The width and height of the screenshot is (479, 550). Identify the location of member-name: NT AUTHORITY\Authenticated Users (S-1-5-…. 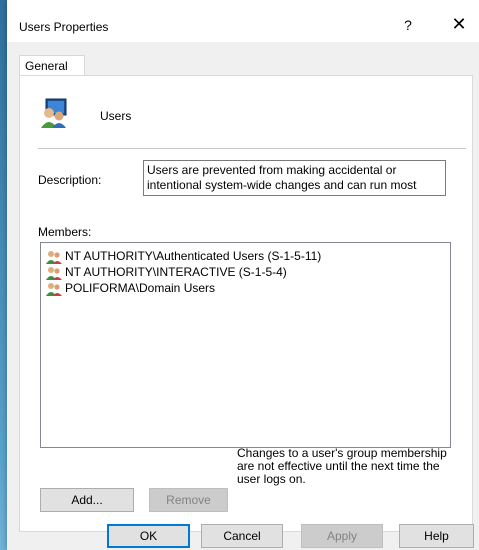
(193, 256).